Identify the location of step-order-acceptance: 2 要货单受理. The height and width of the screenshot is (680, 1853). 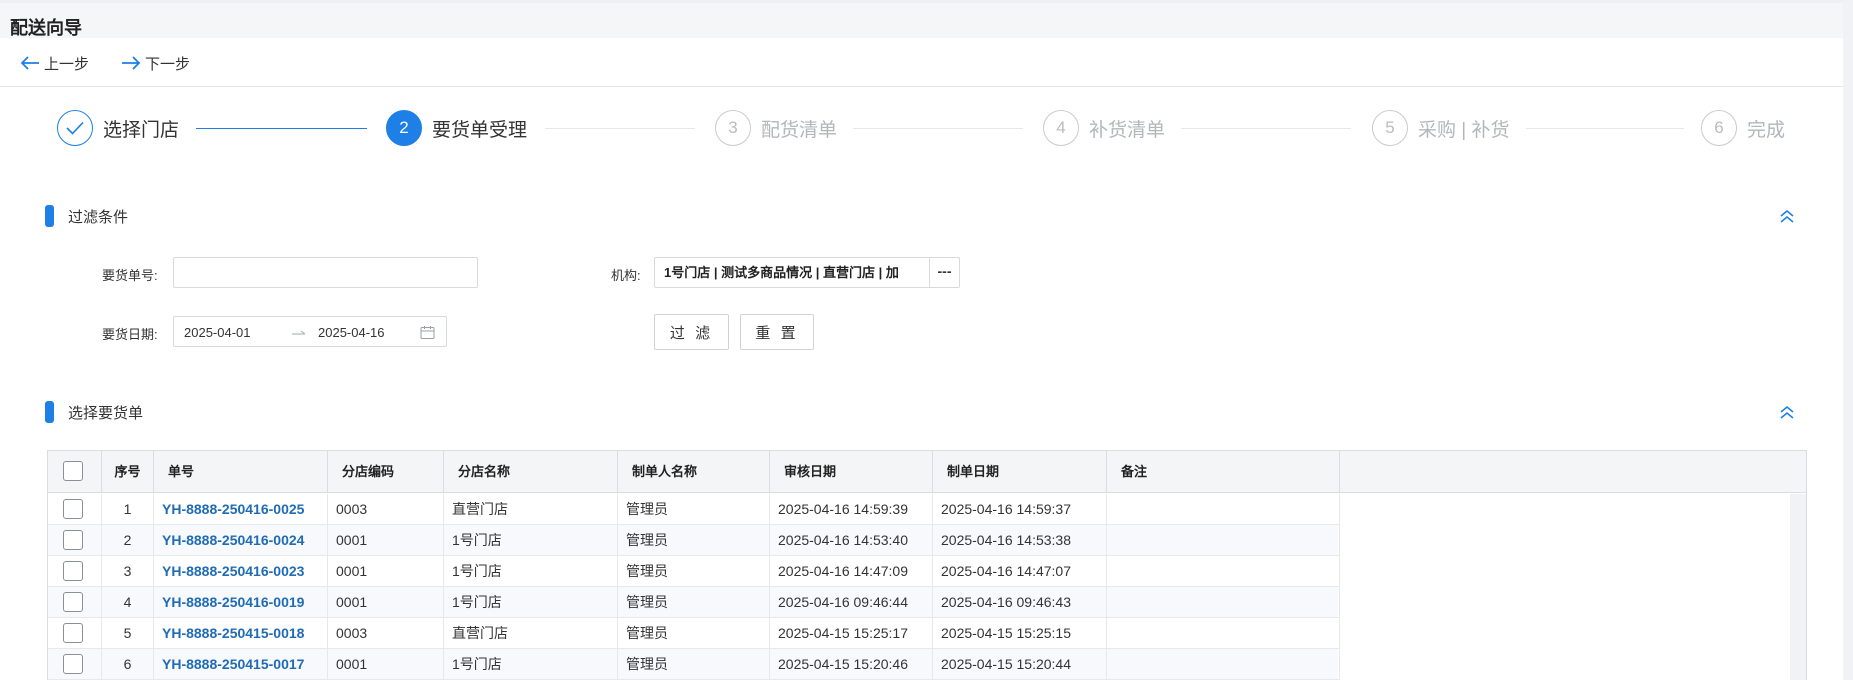
(456, 128).